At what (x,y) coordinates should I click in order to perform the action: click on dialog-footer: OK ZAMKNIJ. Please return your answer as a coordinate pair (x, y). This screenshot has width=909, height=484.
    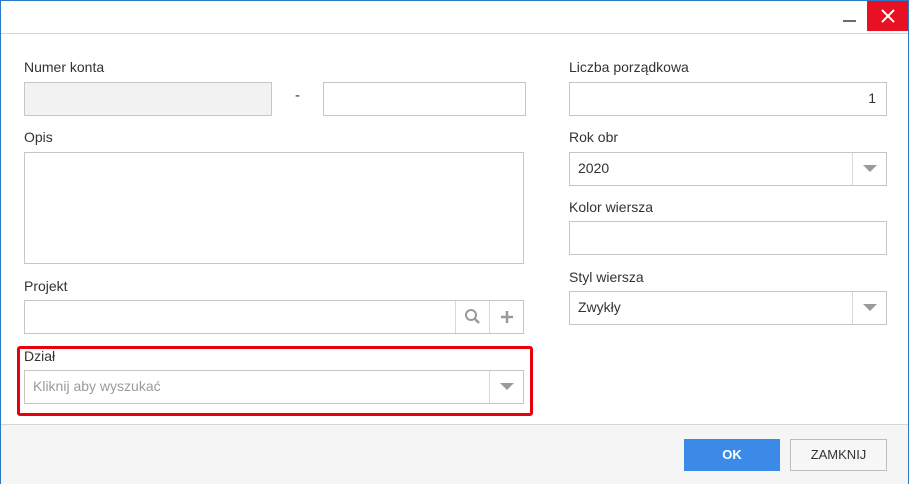
    Looking at the image, I should click on (454, 454).